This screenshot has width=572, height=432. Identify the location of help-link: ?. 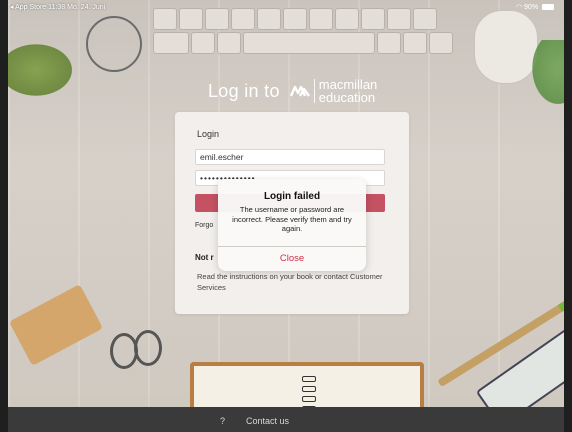
(222, 421).